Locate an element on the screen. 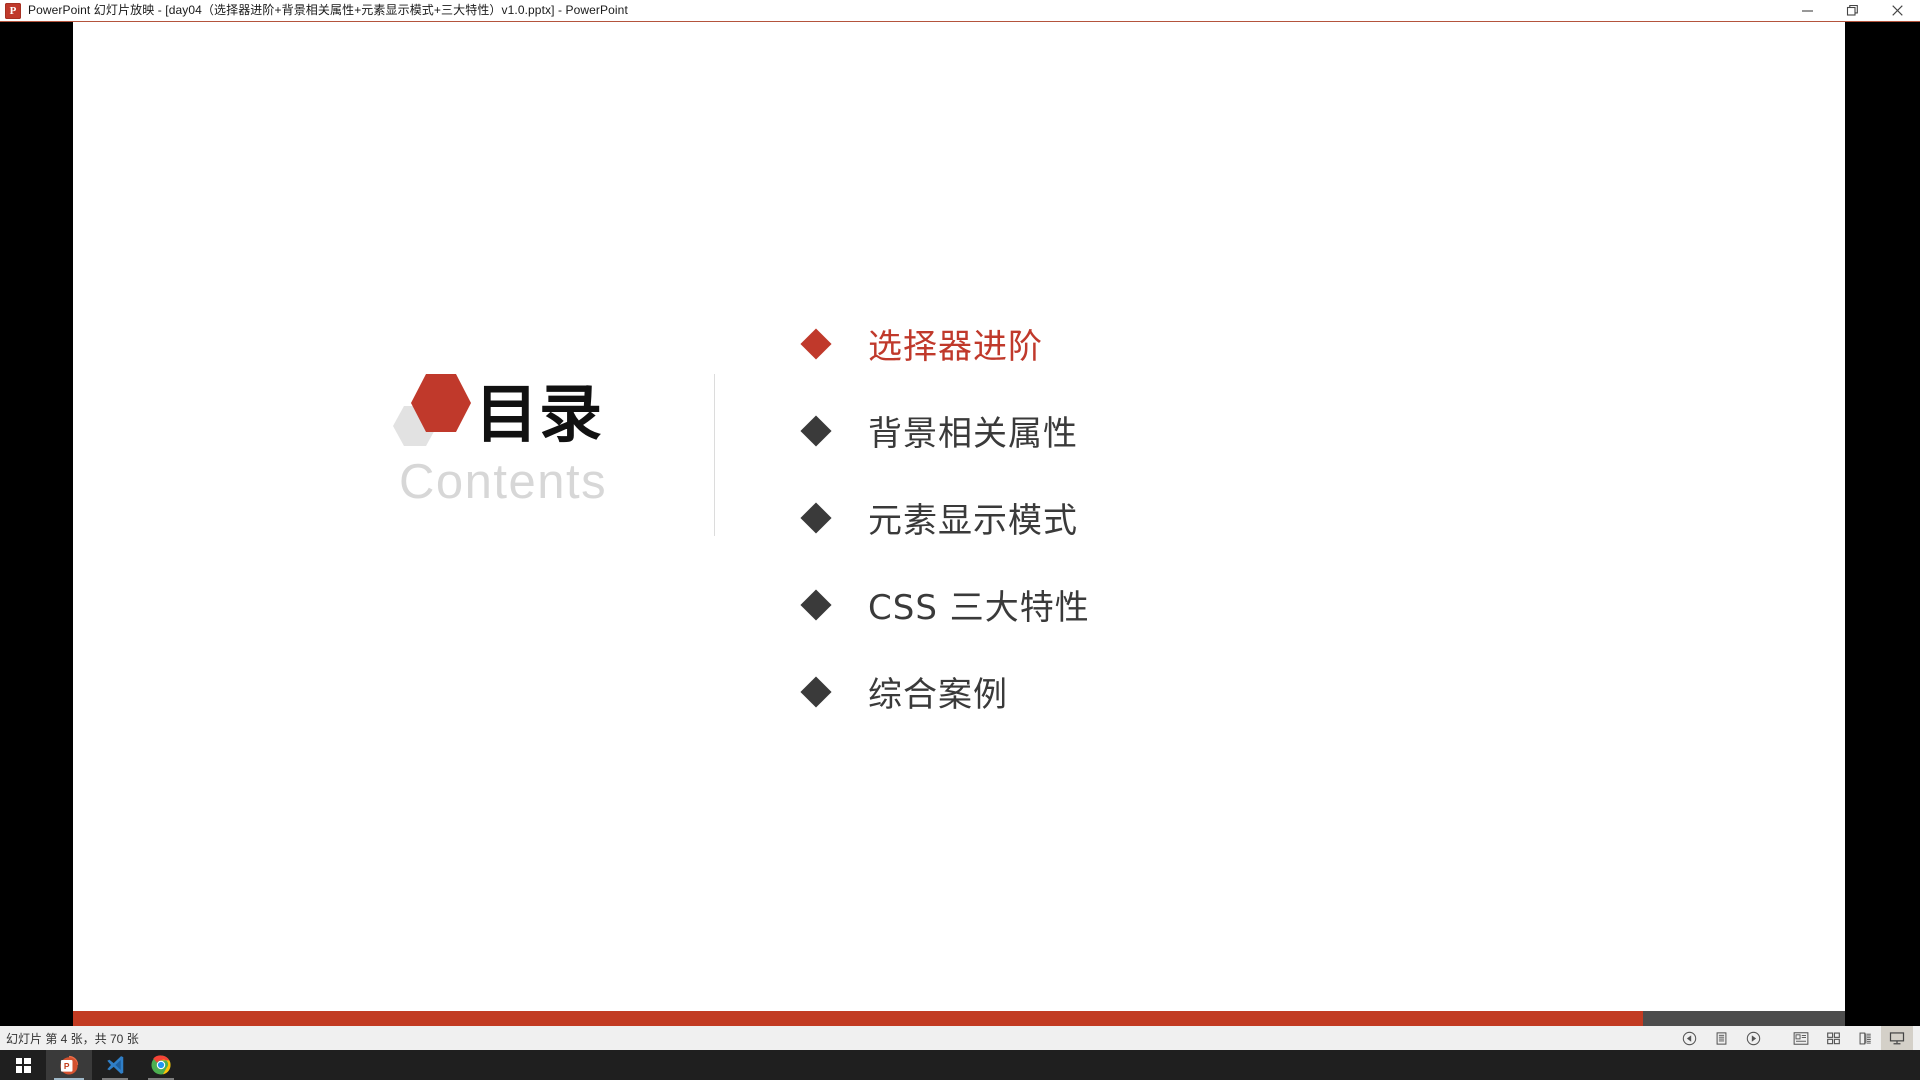  windows-logo-icon is located at coordinates (23, 1065).